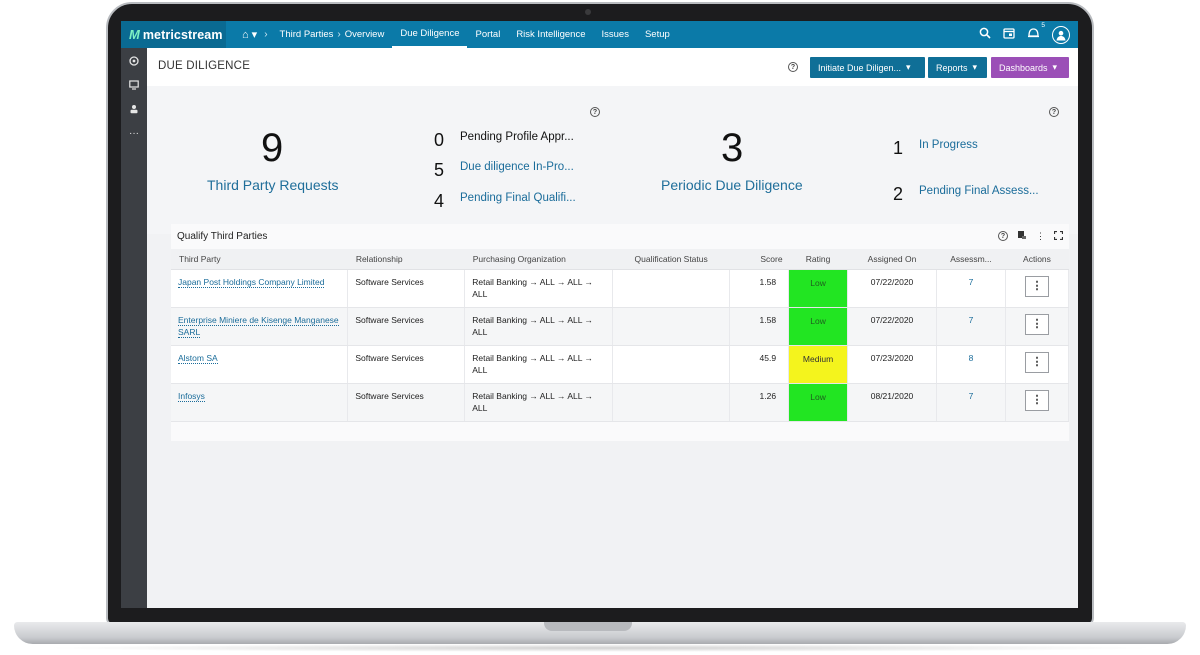  I want to click on dashboards-button: Dashboards ▾, so click(1030, 67).